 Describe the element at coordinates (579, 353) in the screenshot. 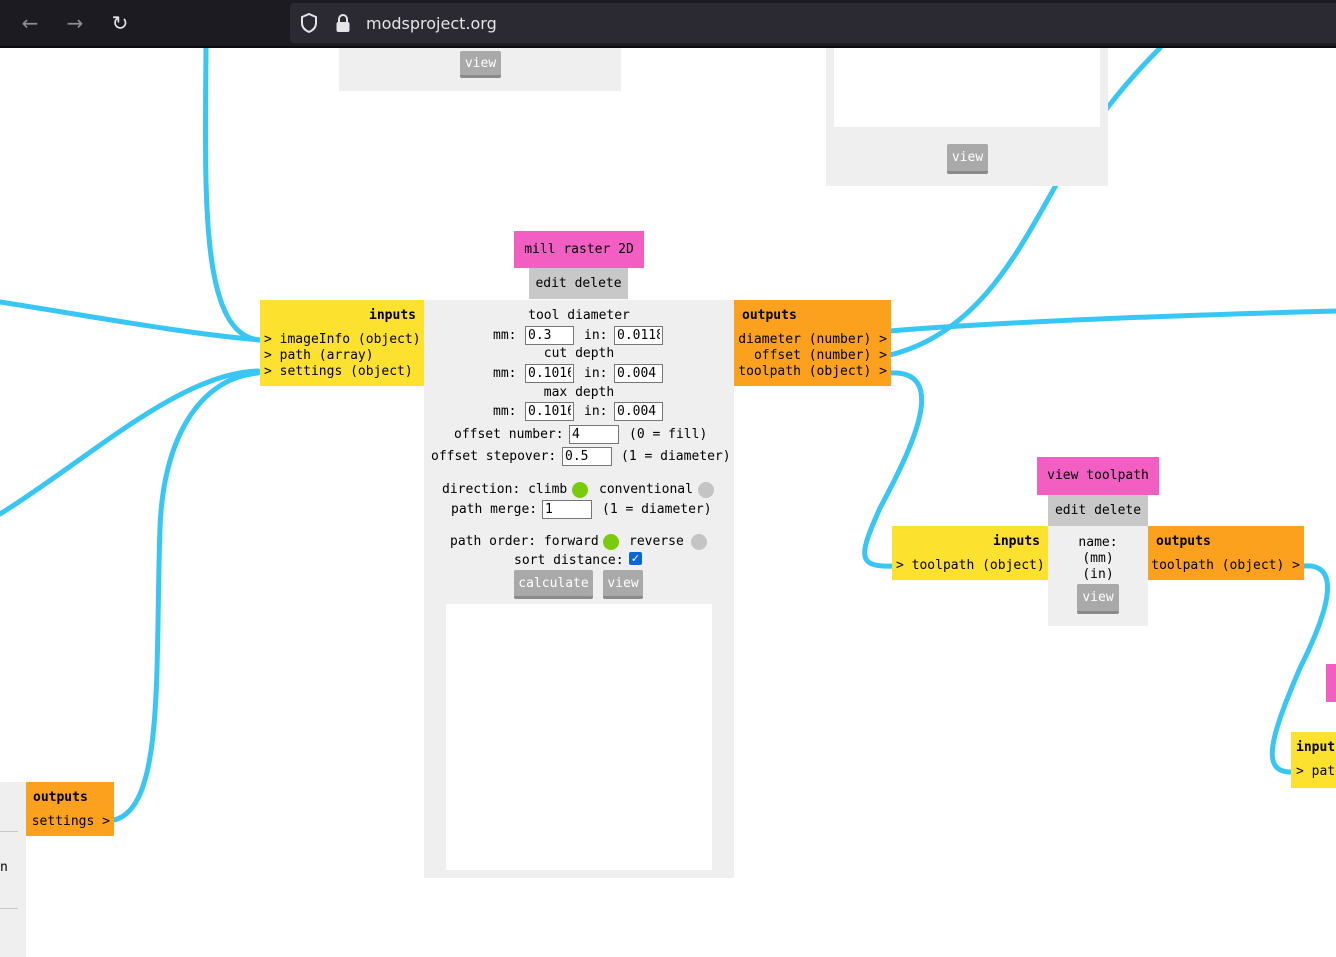

I see `cut-depth-label: cut depth` at that location.